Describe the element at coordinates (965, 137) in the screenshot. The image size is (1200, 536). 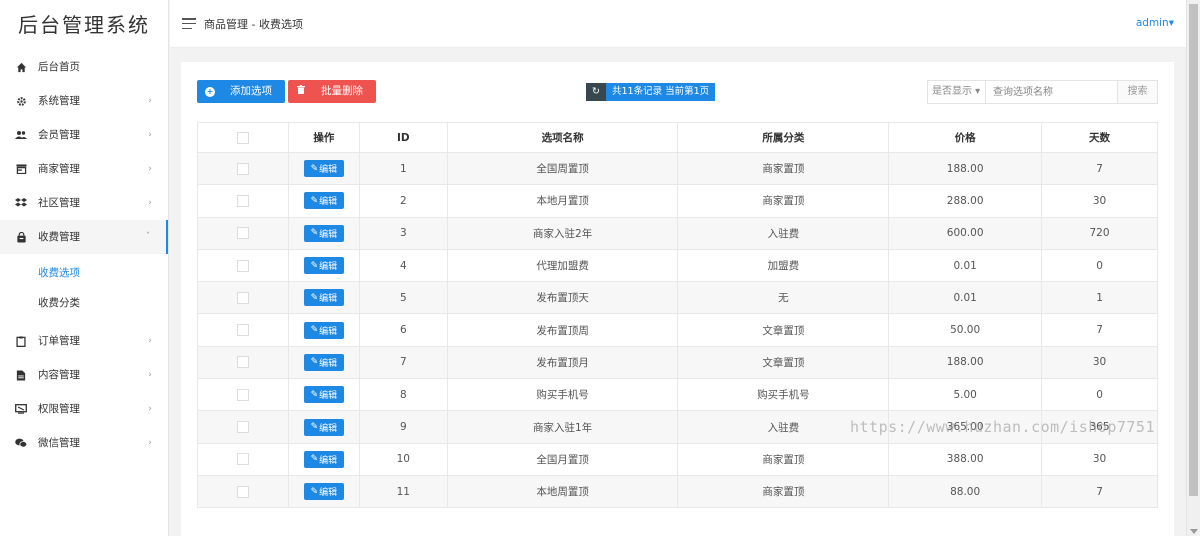
I see `column-header: 价格` at that location.